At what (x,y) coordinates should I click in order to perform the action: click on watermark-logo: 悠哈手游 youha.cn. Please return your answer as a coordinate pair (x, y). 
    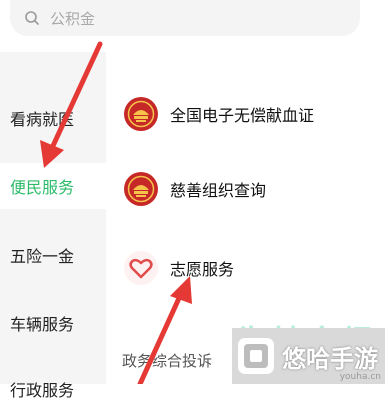
    Looking at the image, I should click on (308, 356).